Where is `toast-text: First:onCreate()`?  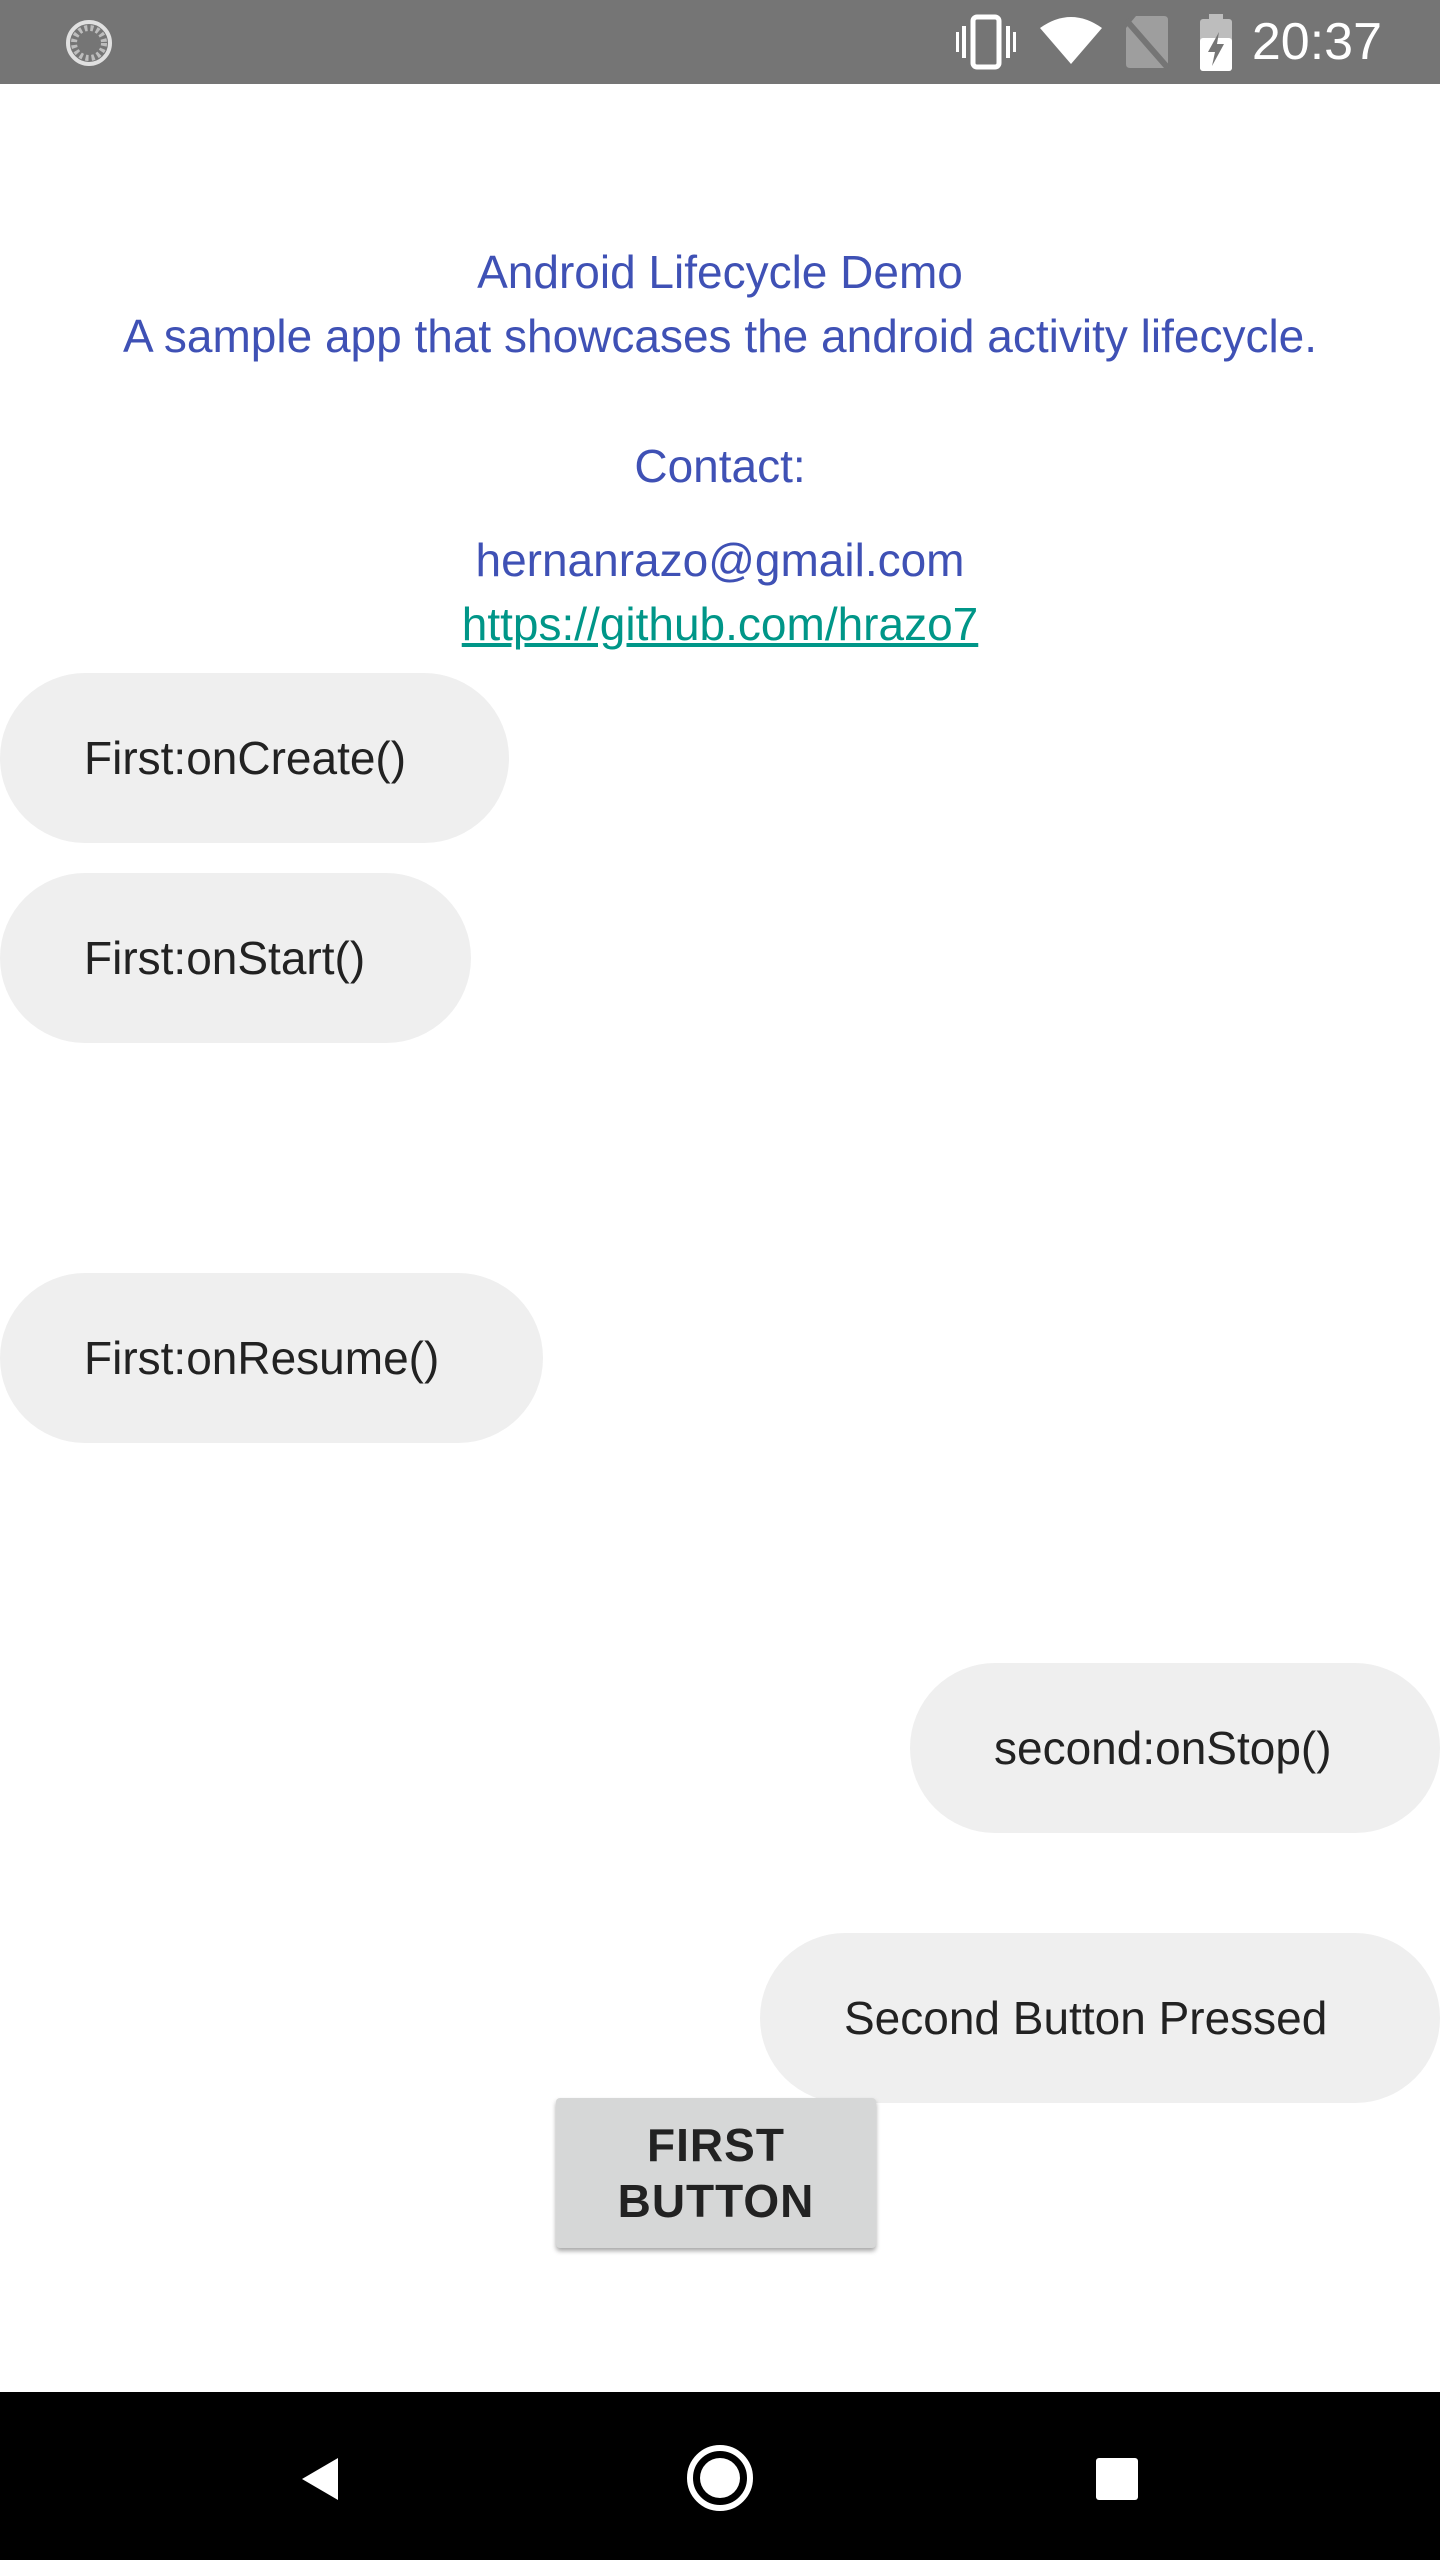 toast-text: First:onCreate() is located at coordinates (245, 758).